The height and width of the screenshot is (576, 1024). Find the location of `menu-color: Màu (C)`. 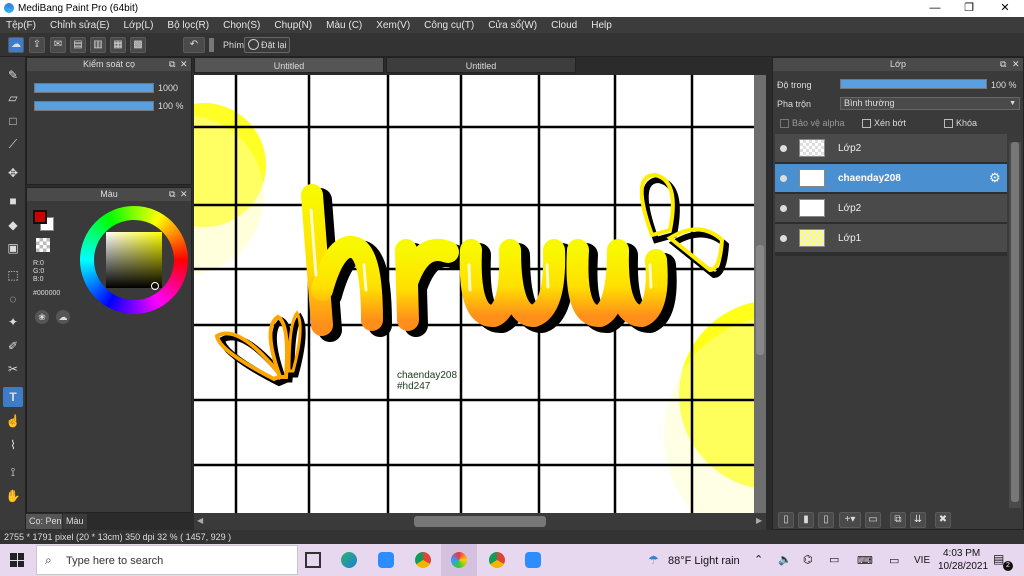

menu-color: Màu (C) is located at coordinates (344, 25).